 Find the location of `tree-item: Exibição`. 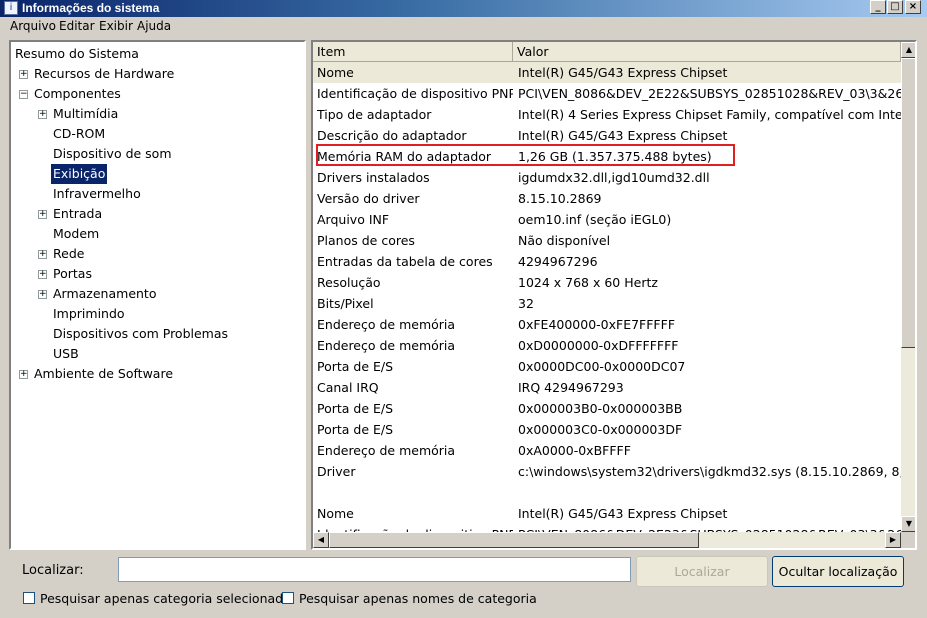

tree-item: Exibição is located at coordinates (156, 174).